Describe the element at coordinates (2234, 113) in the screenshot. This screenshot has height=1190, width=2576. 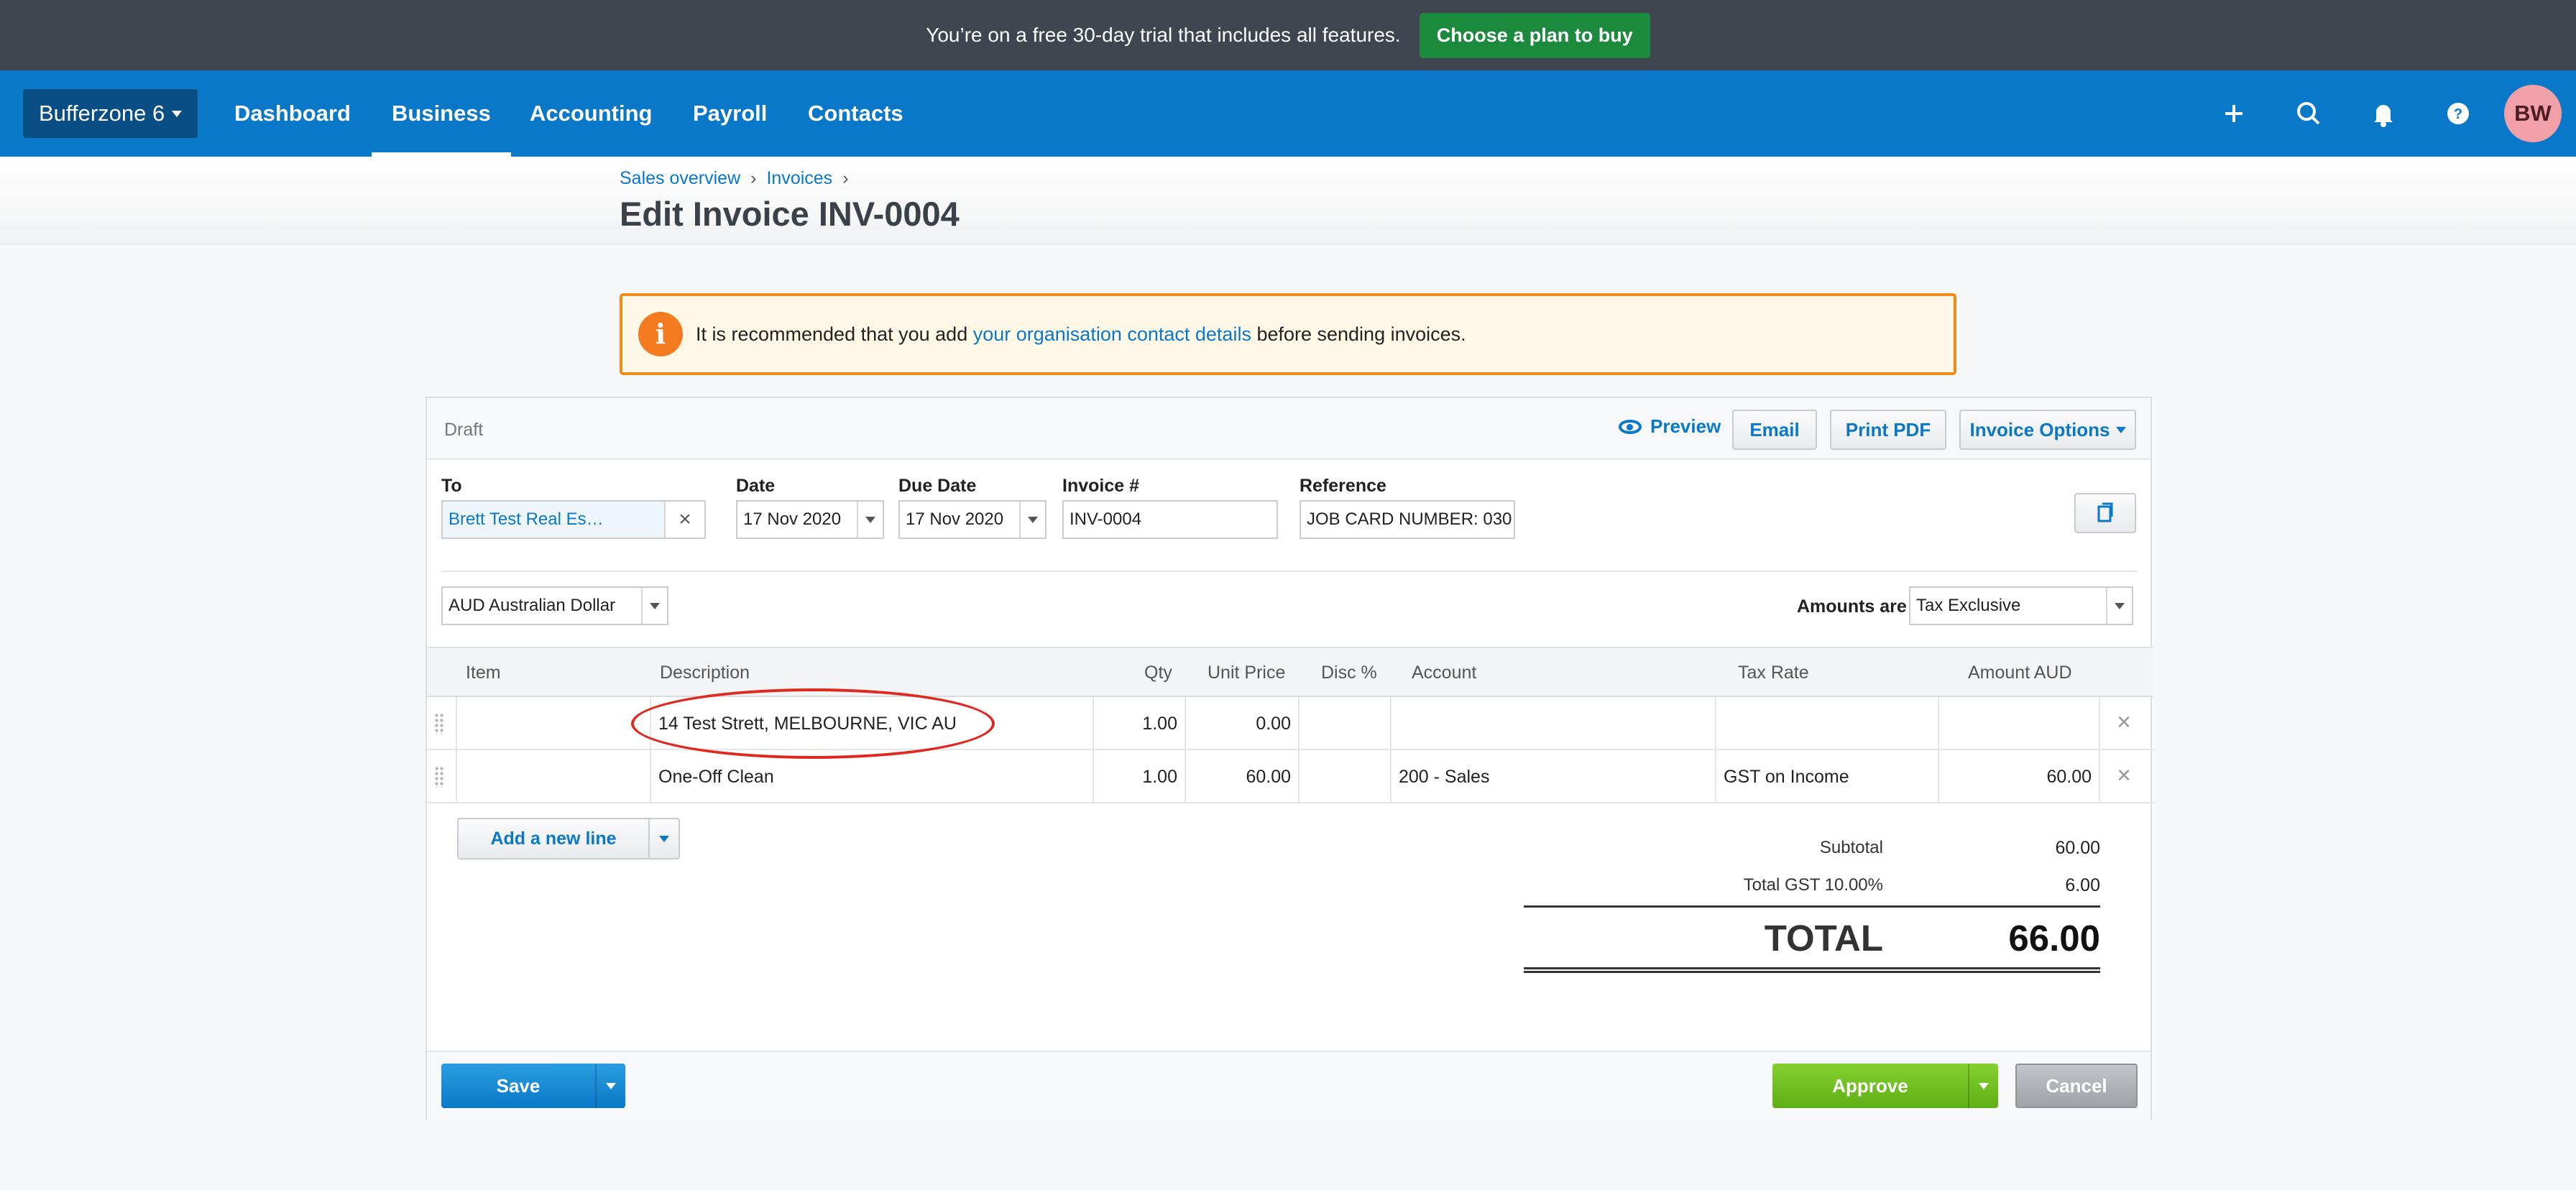
I see `plus-icon` at that location.